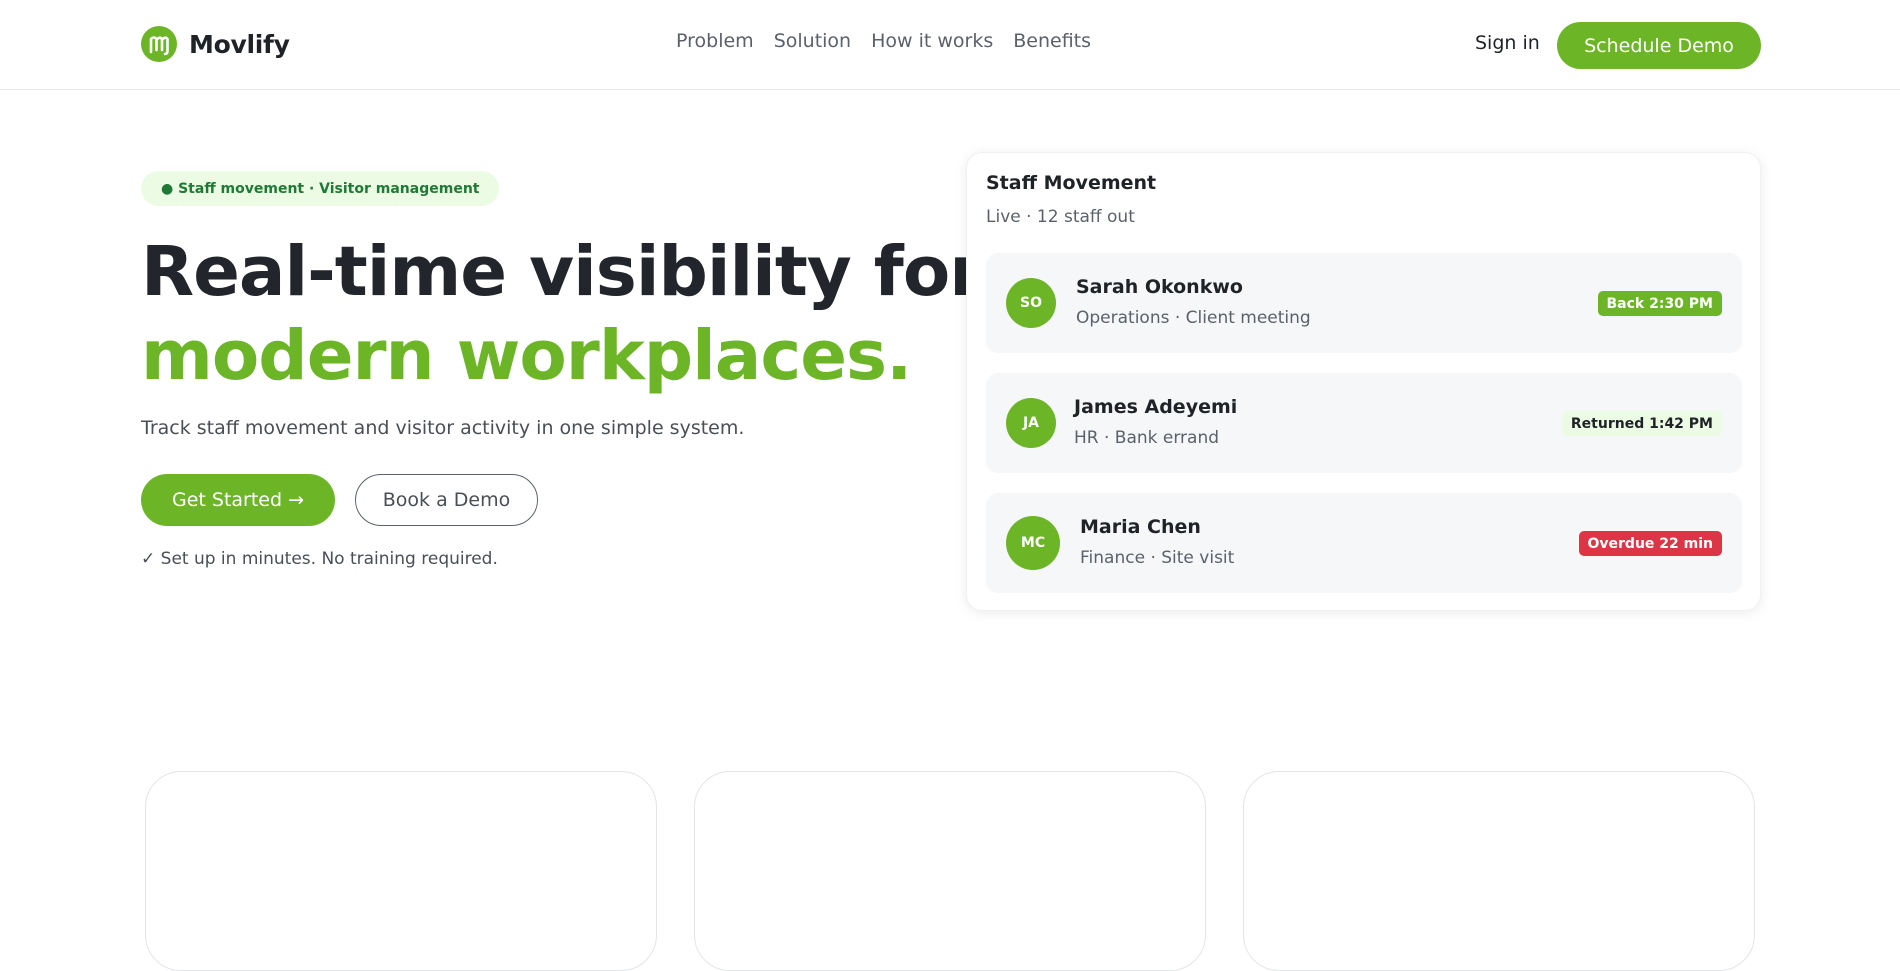 The width and height of the screenshot is (1900, 971). Describe the element at coordinates (1031, 423) in the screenshot. I see `avatar: JA` at that location.